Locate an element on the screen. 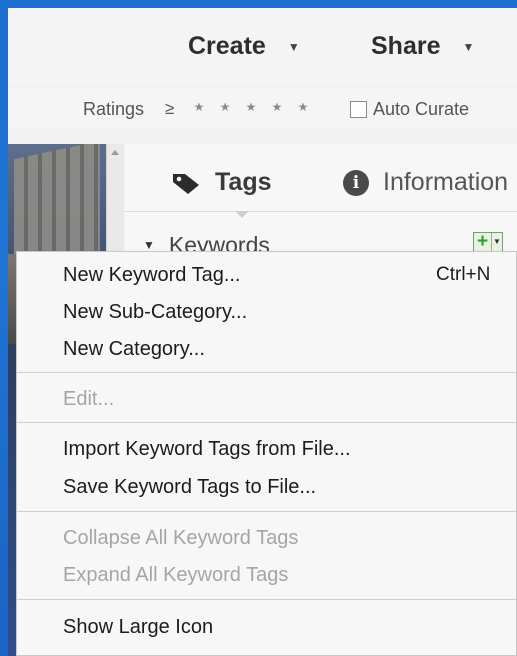 The width and height of the screenshot is (517, 656). ratings-filter-bar: Ratings ≥ ★ ★ ★ ★ ★ Auto Curate is located at coordinates (262, 108).